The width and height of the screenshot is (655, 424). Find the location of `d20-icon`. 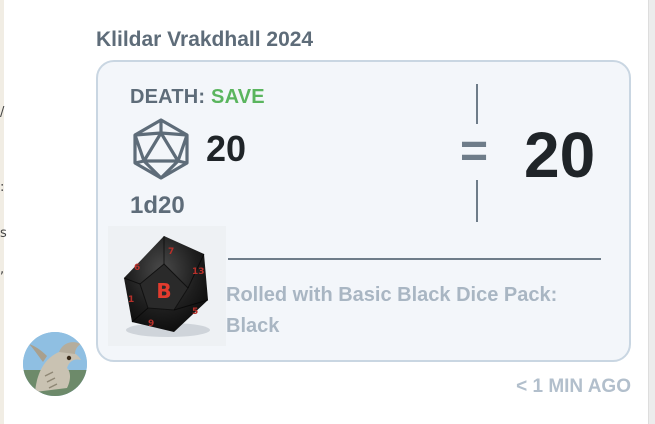

d20-icon is located at coordinates (161, 149).